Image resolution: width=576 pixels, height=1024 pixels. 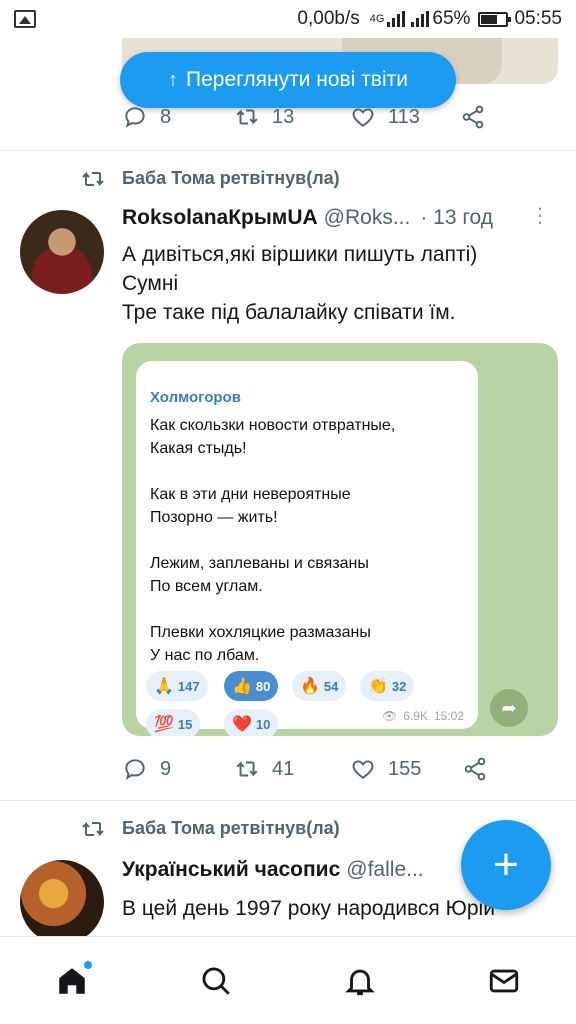 What do you see at coordinates (25, 19) in the screenshot?
I see `gallery-notification-icon` at bounding box center [25, 19].